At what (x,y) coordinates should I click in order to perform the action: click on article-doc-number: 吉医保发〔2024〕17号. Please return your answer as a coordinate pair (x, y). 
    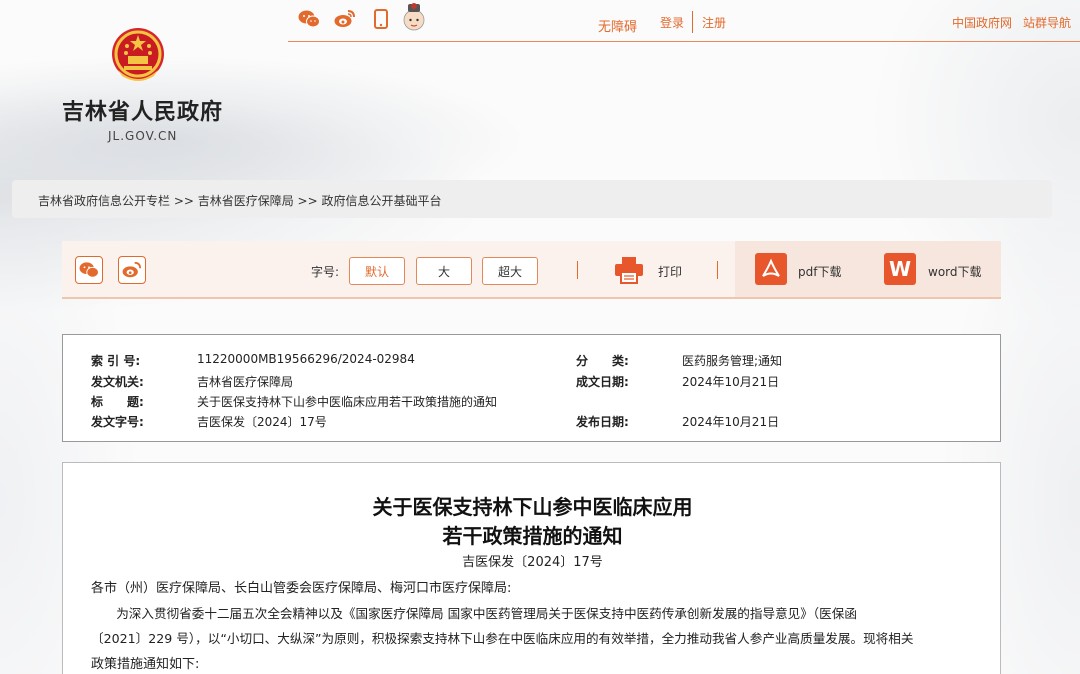
    Looking at the image, I should click on (532, 562).